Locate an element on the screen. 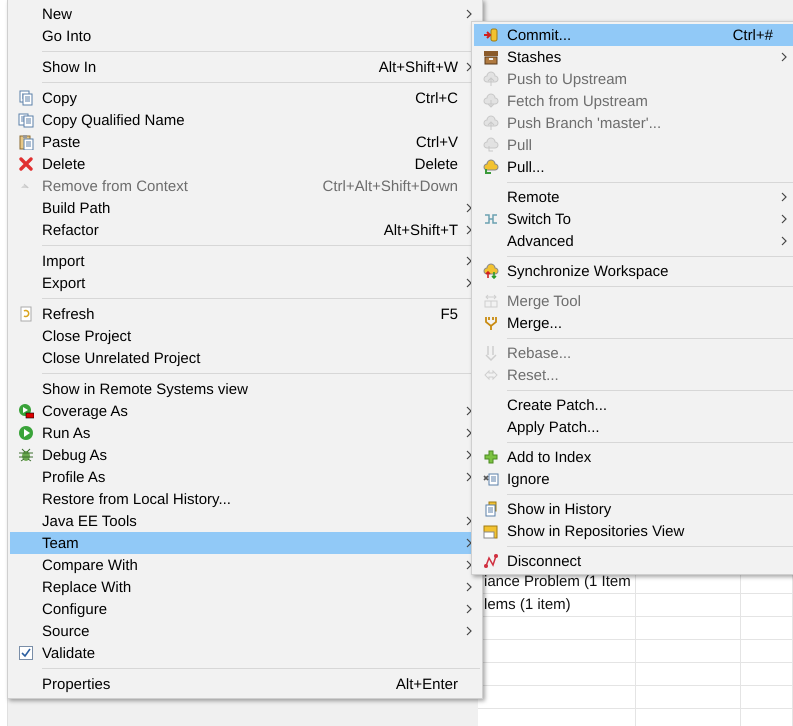  sync-icon is located at coordinates (490, 271).